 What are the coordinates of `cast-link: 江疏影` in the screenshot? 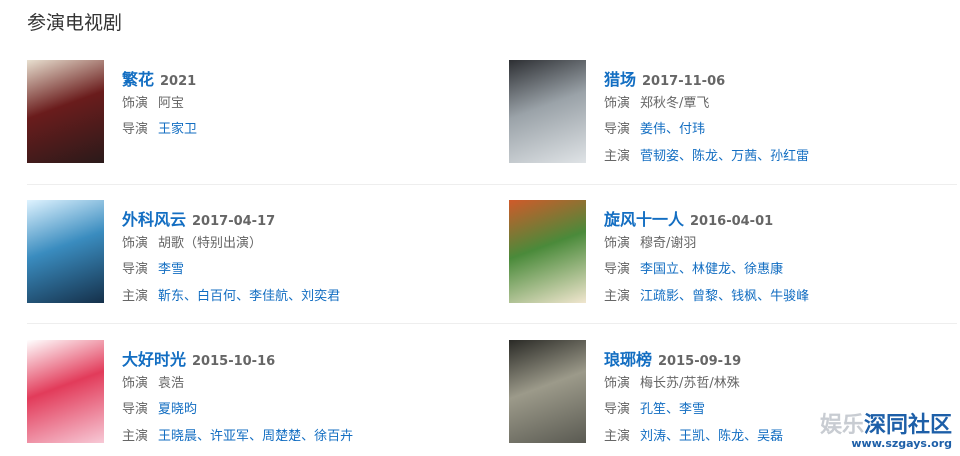 It's located at (659, 296).